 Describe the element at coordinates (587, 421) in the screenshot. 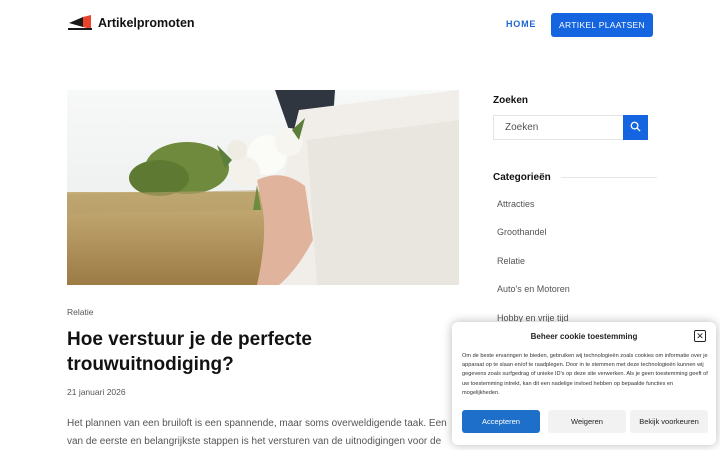

I see `deny-cookies-button: Weigeren` at that location.